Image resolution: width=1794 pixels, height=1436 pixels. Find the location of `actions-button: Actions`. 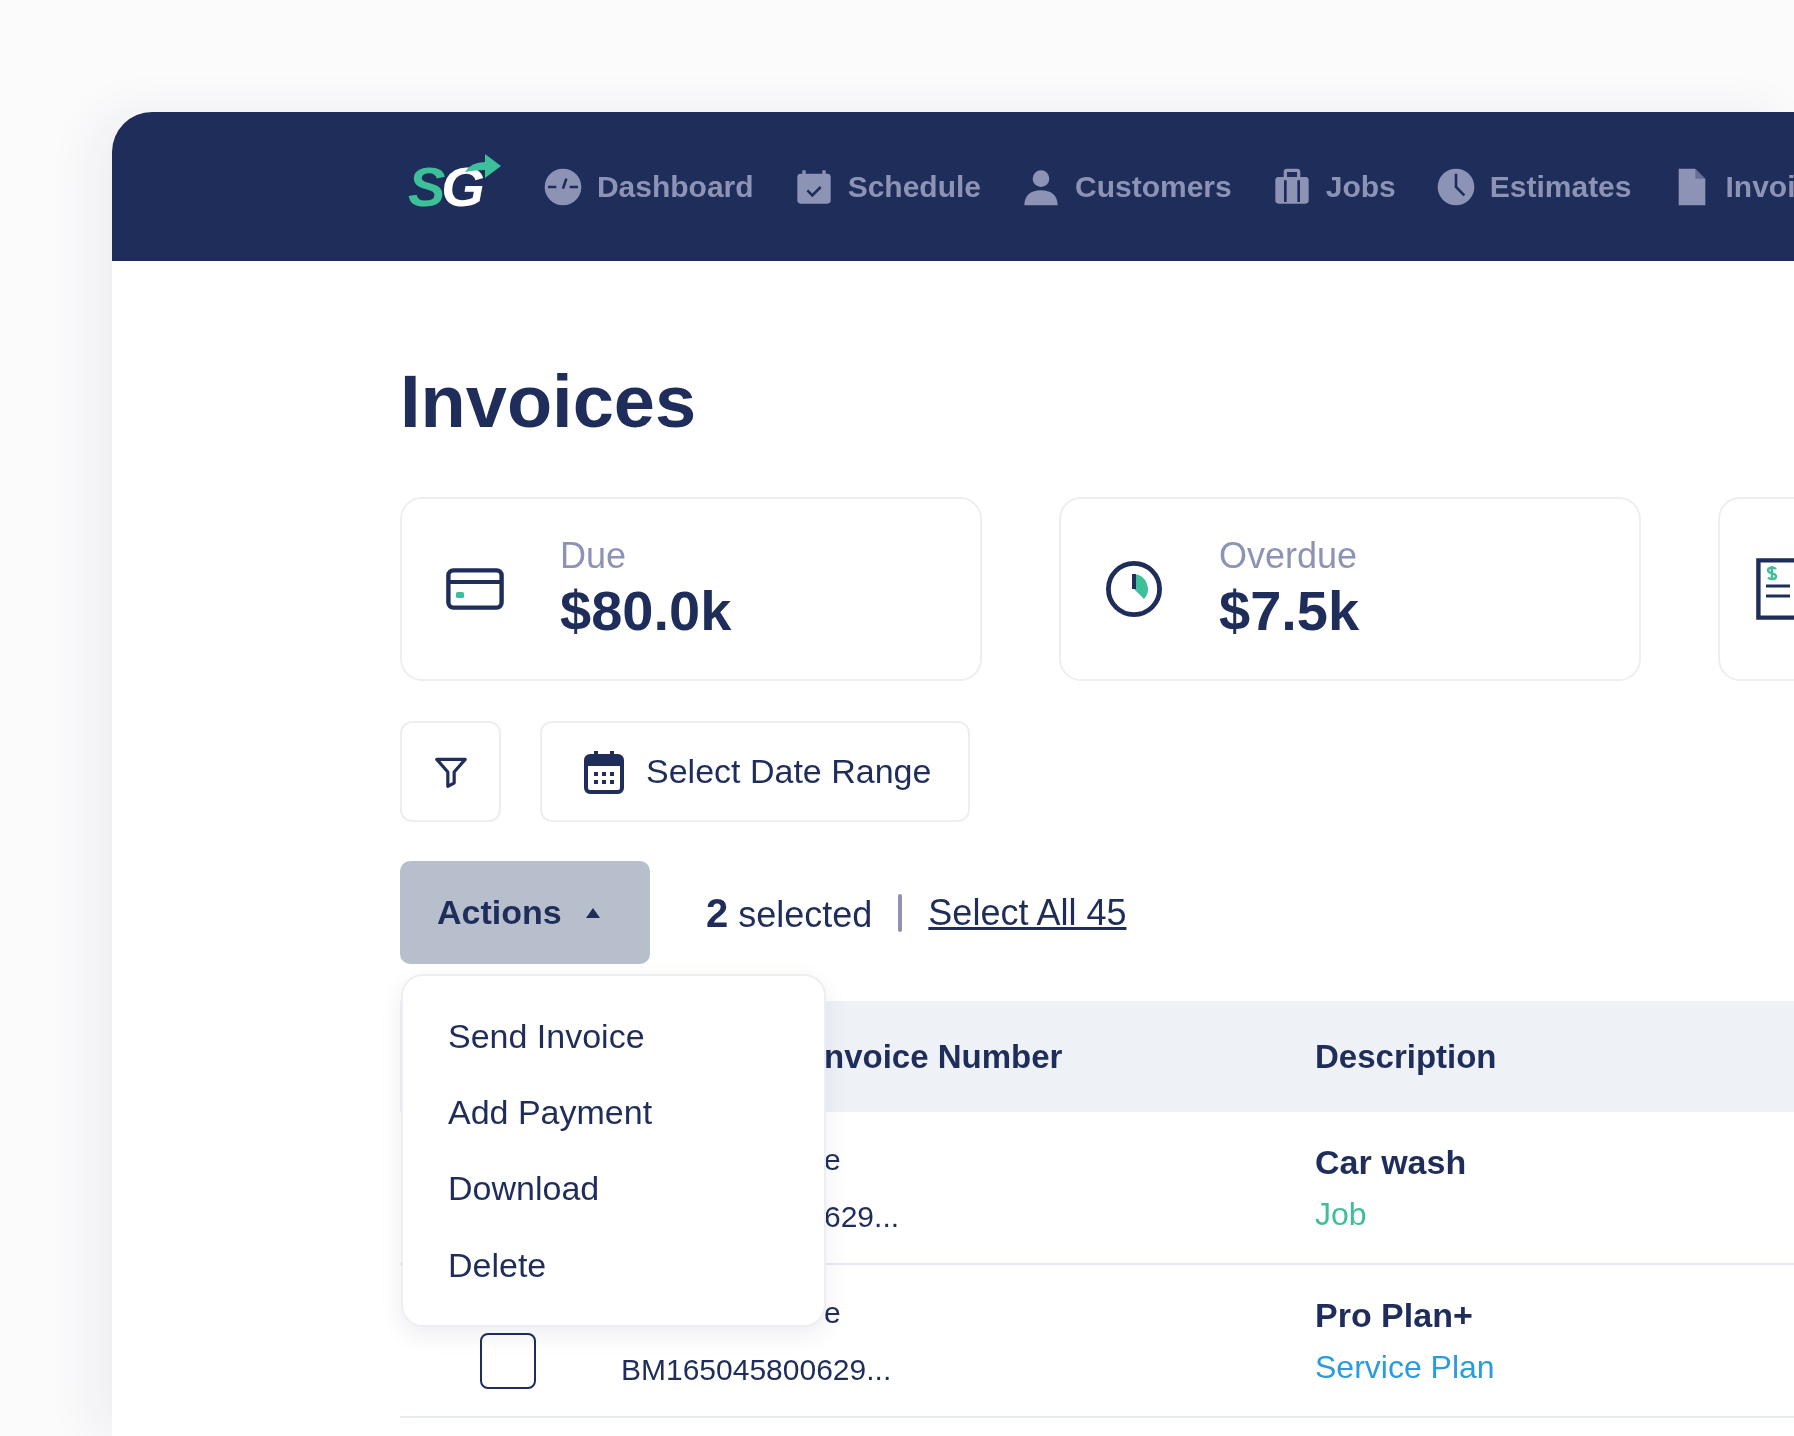

actions-button: Actions is located at coordinates (525, 912).